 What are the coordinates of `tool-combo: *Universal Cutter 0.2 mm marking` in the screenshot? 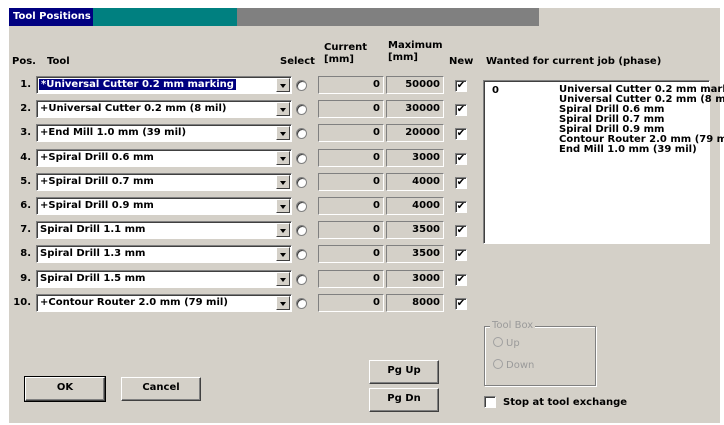 It's located at (164, 85).